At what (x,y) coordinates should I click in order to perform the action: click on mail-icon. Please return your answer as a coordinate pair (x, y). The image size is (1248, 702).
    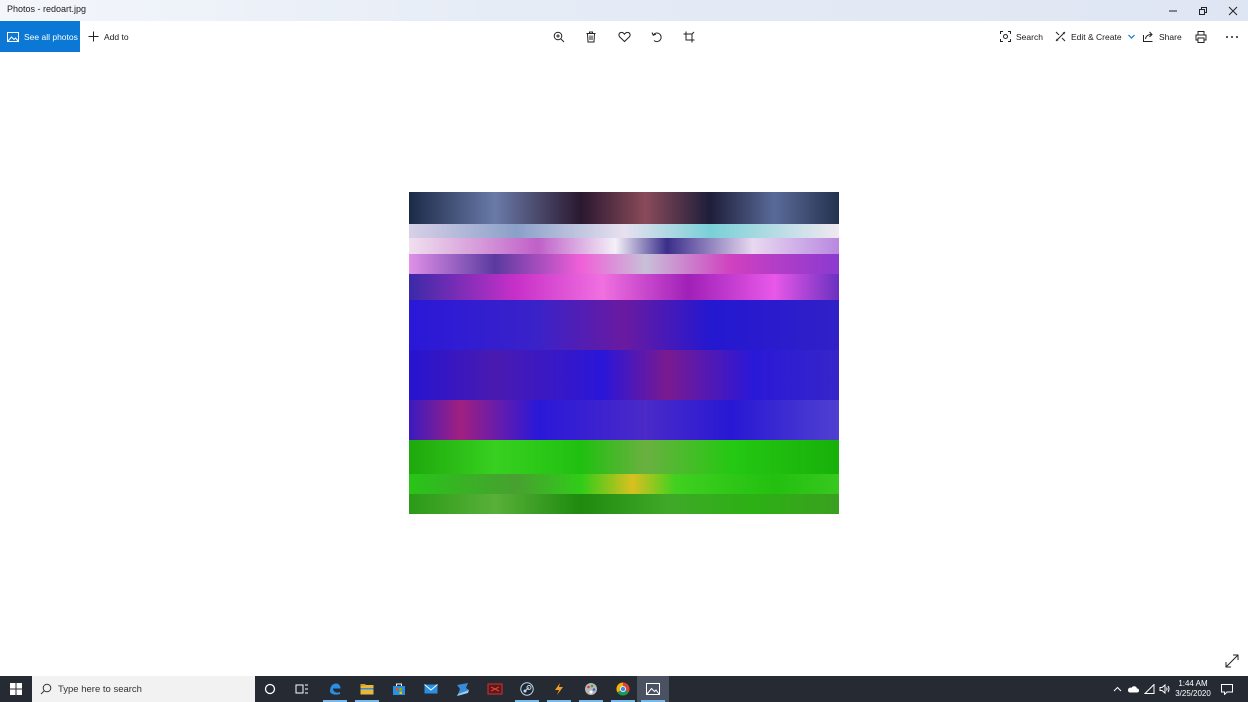
    Looking at the image, I should click on (431, 689).